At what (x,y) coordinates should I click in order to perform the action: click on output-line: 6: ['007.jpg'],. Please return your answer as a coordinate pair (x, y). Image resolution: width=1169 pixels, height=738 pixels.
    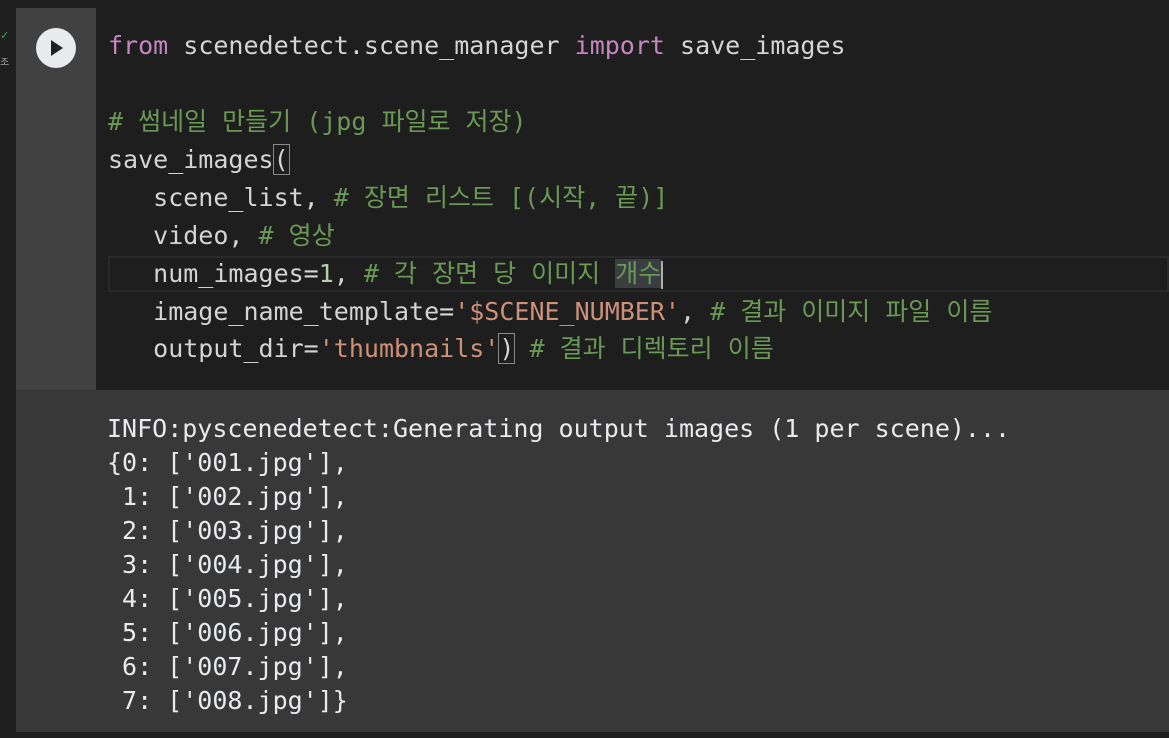
    Looking at the image, I should click on (227, 666).